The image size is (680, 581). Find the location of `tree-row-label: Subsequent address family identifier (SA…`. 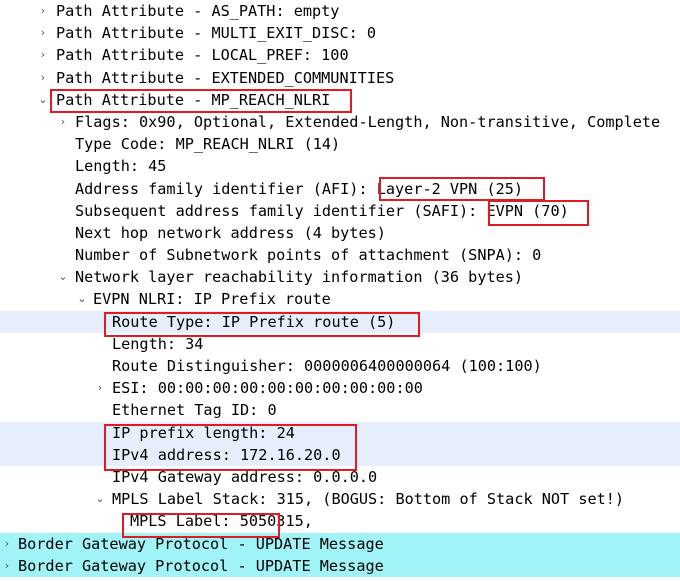

tree-row-label: Subsequent address family identifier (SA… is located at coordinates (322, 210).